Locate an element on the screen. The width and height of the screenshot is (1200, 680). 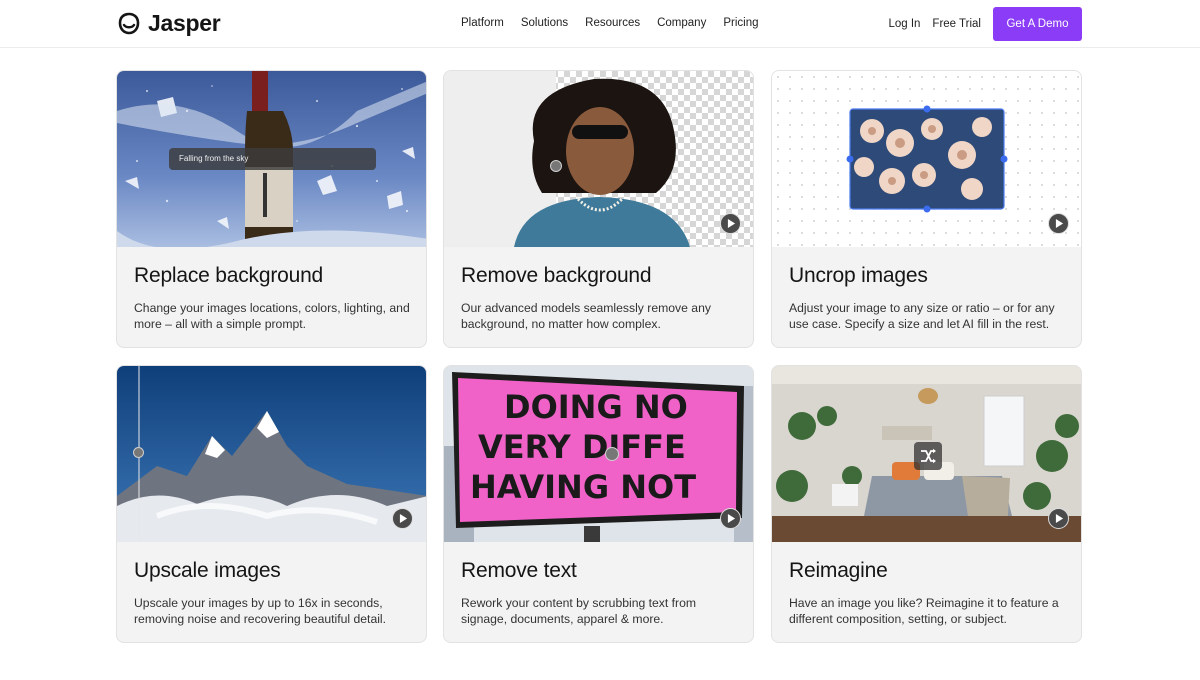
billboard-image: DOING NO VERY DIFFE HAVING NOT is located at coordinates (598, 454).